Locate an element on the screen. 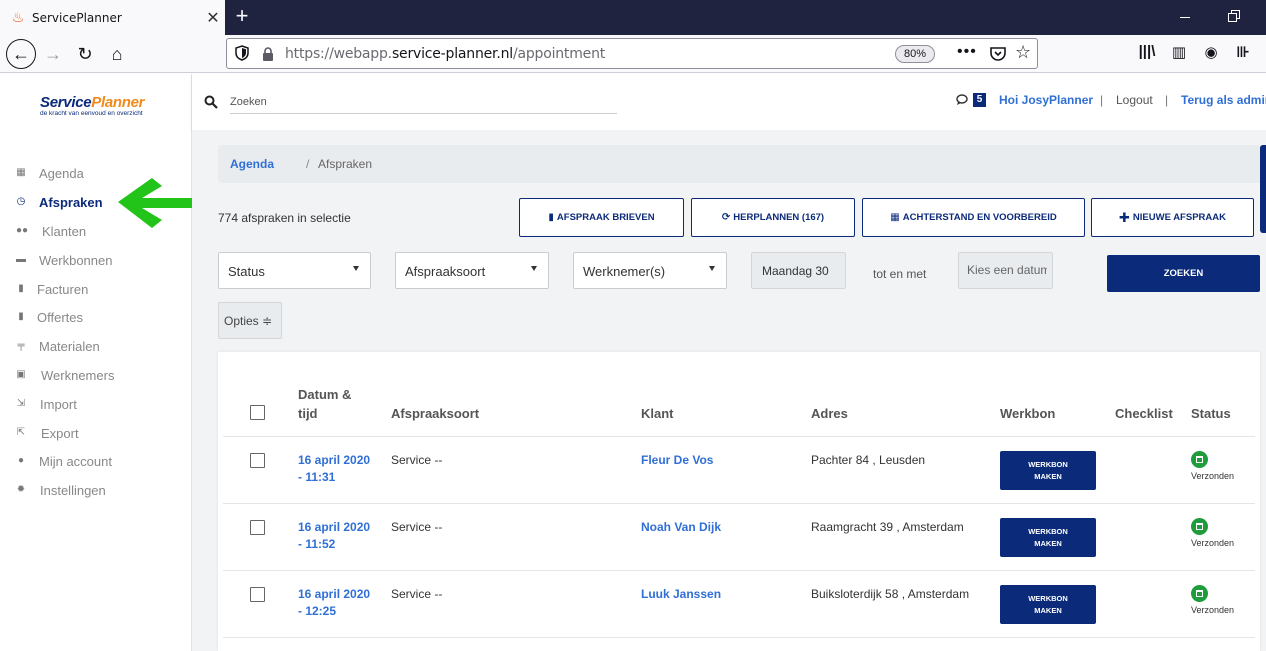  home-icon: ⌂ is located at coordinates (117, 54).